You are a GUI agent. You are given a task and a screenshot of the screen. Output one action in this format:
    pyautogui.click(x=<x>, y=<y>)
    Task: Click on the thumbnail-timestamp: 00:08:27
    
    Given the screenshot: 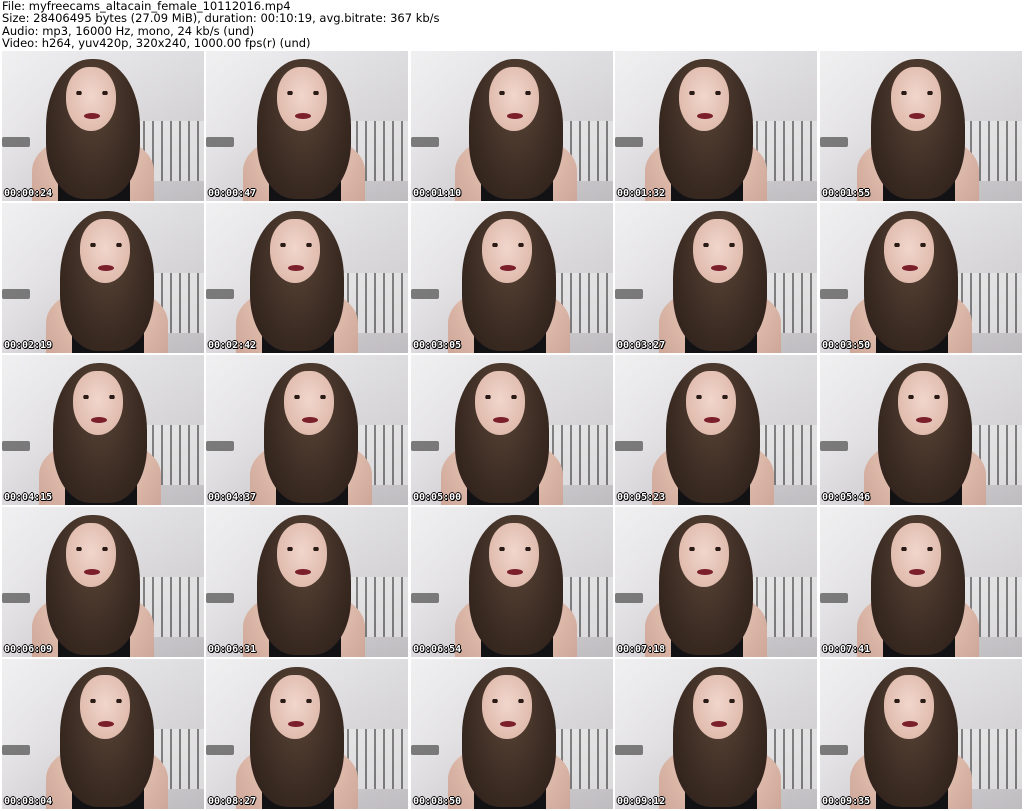 What is the action you would take?
    pyautogui.click(x=232, y=801)
    